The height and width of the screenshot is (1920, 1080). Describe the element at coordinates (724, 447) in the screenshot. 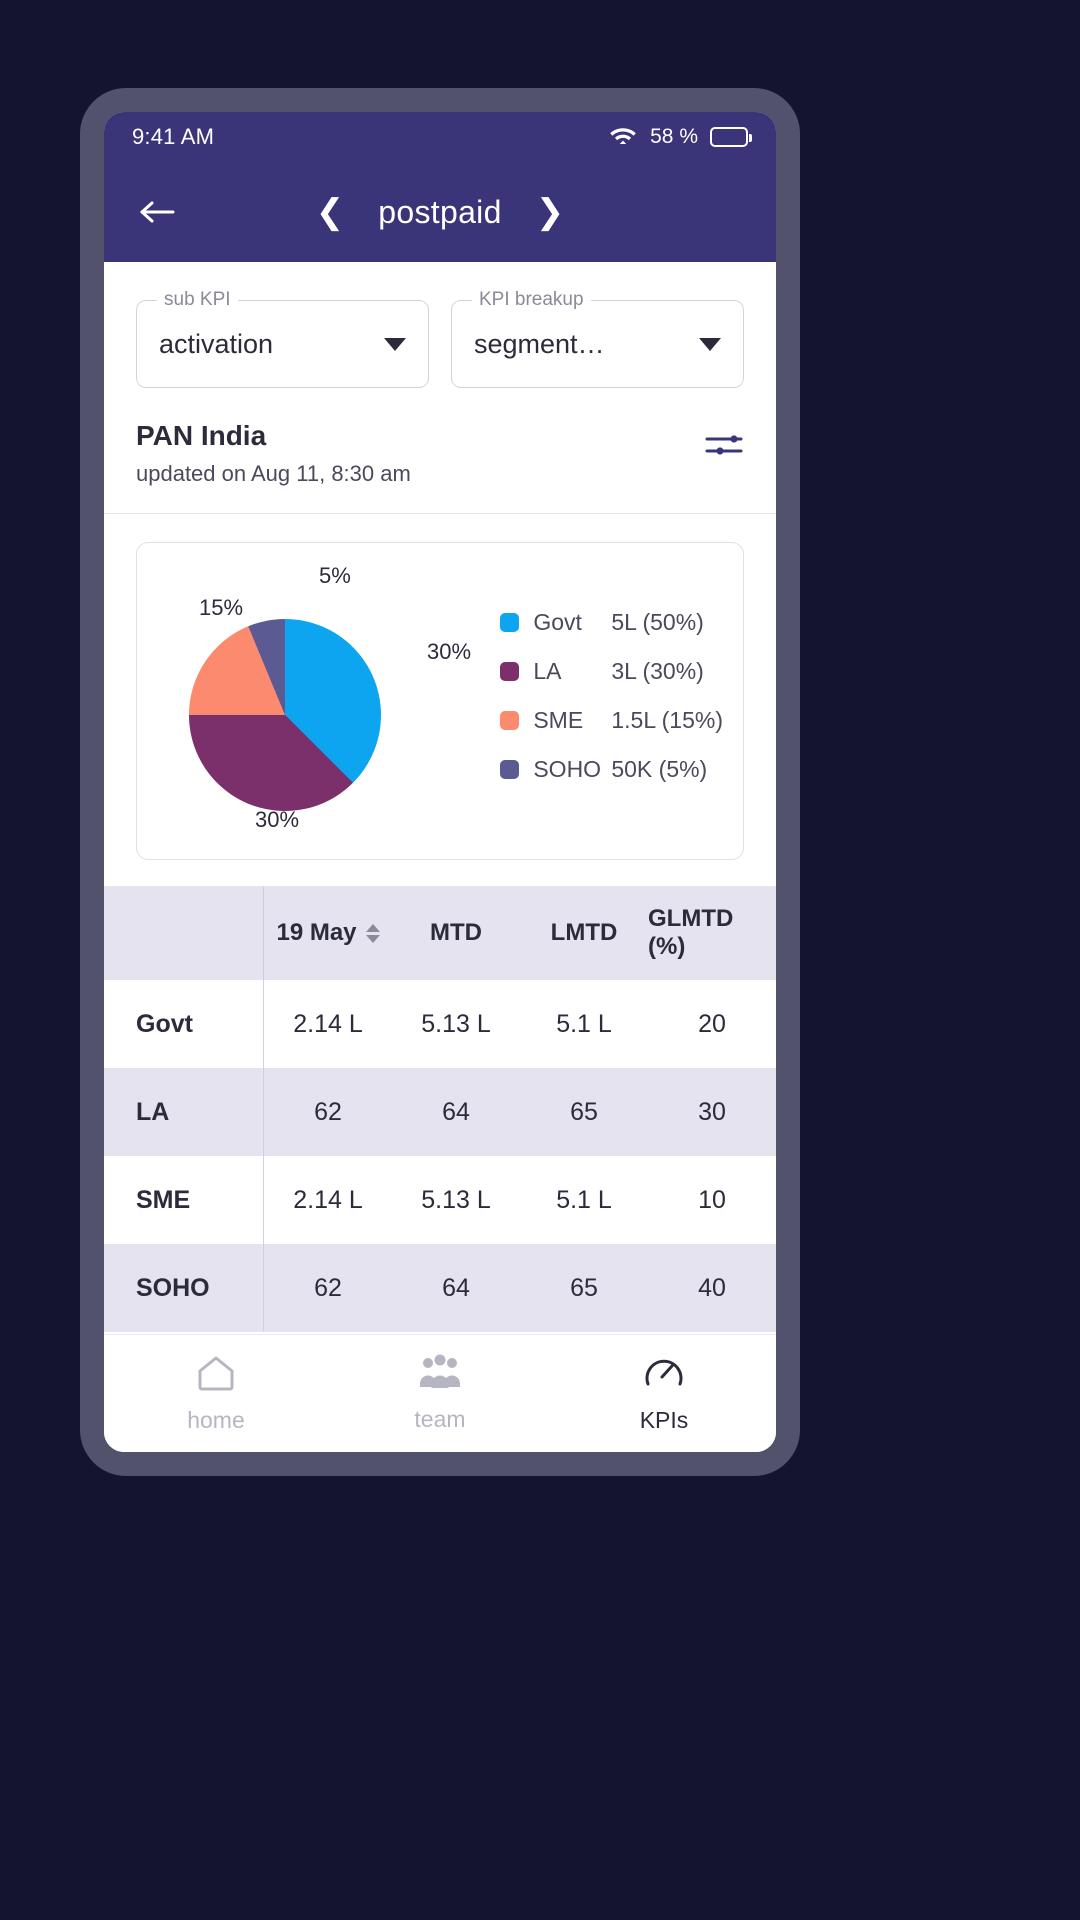

I see `tune-sliders-icon` at that location.